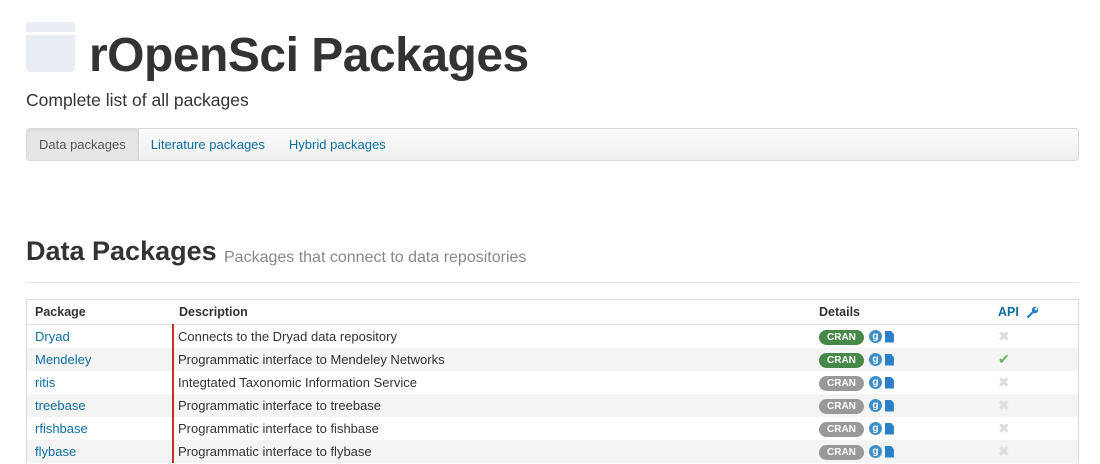 The height and width of the screenshot is (464, 1100). I want to click on tab-data-packages: Data packages, so click(83, 144).